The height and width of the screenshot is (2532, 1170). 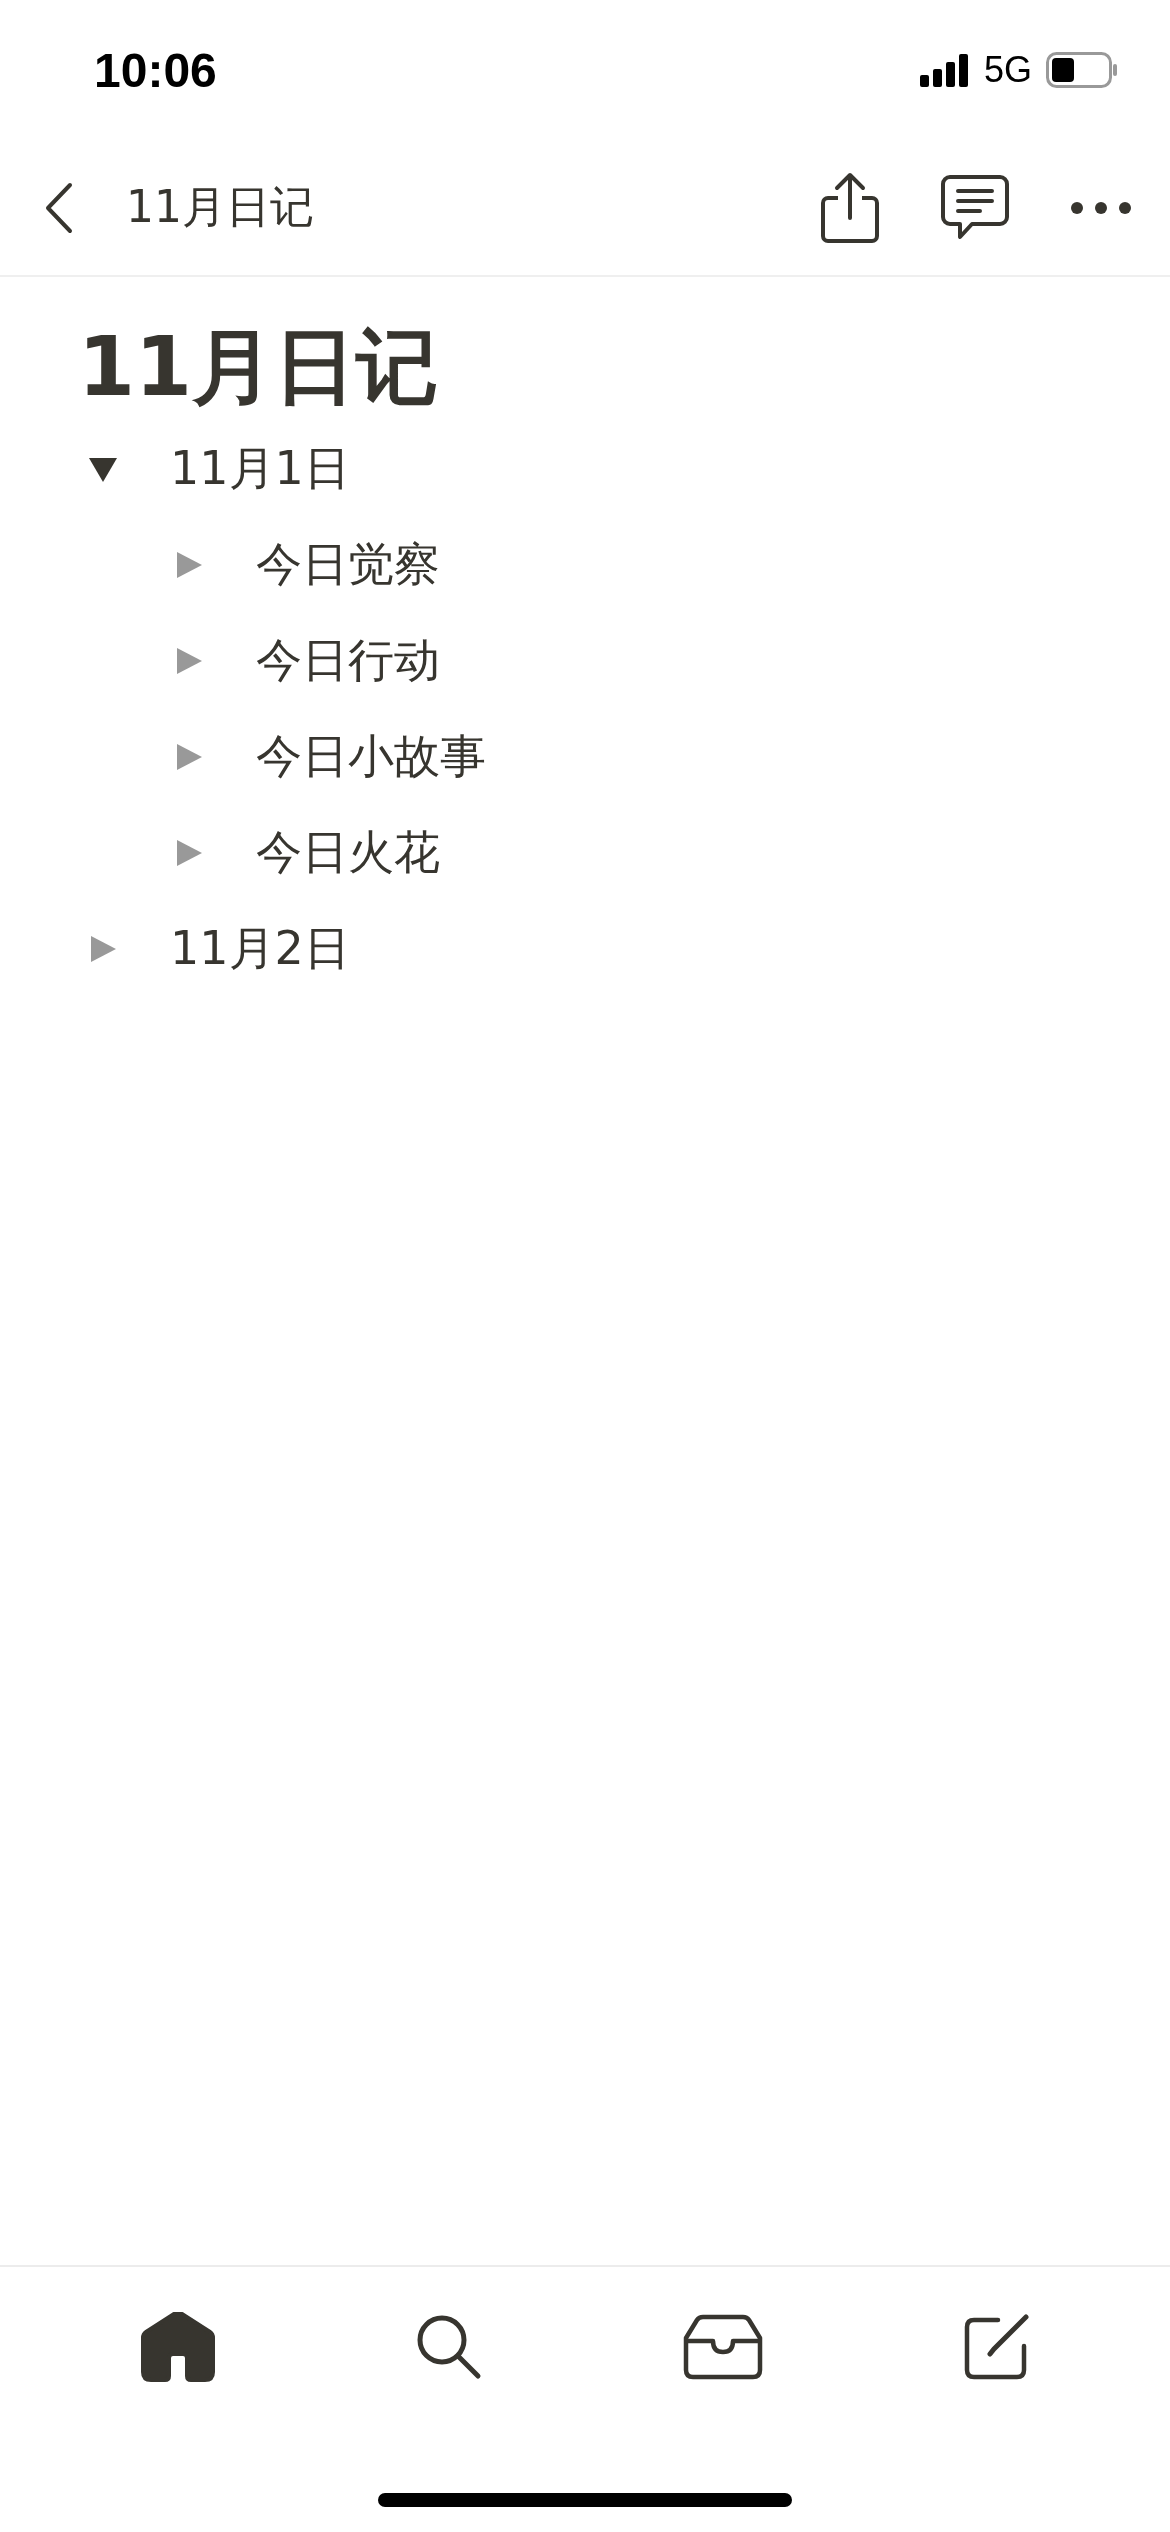 What do you see at coordinates (348, 661) in the screenshot?
I see `outline-item: 今日行动` at bounding box center [348, 661].